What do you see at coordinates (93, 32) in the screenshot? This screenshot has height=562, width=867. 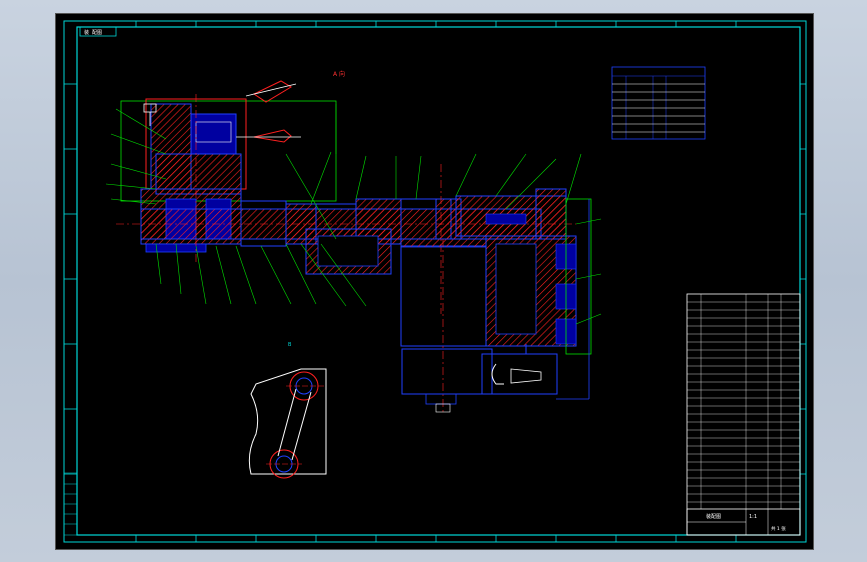 I see `sheet-tag: 装 配图` at bounding box center [93, 32].